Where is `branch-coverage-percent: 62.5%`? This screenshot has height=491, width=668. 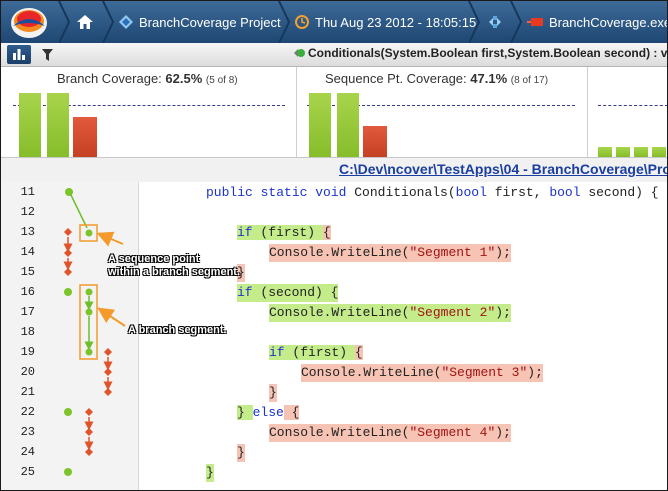 branch-coverage-percent: 62.5% is located at coordinates (184, 78).